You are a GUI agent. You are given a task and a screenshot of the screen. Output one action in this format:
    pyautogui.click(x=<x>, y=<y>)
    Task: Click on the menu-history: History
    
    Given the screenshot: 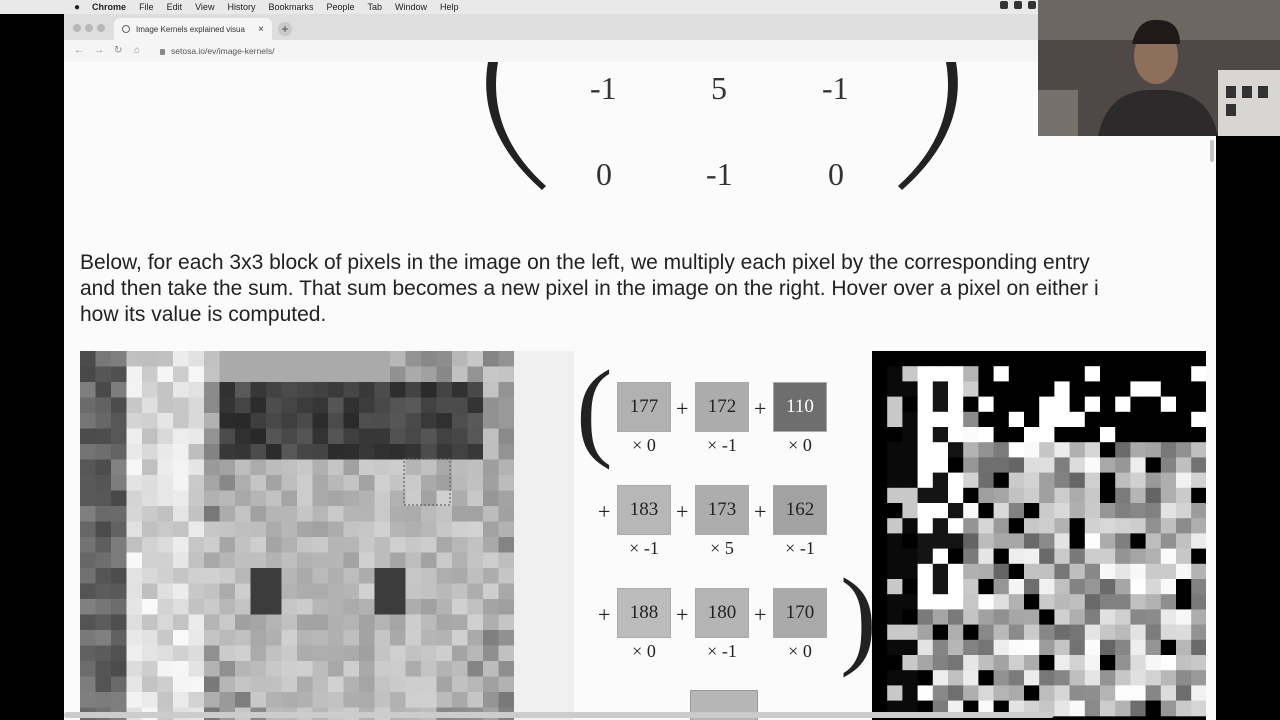 What is the action you would take?
    pyautogui.click(x=241, y=7)
    